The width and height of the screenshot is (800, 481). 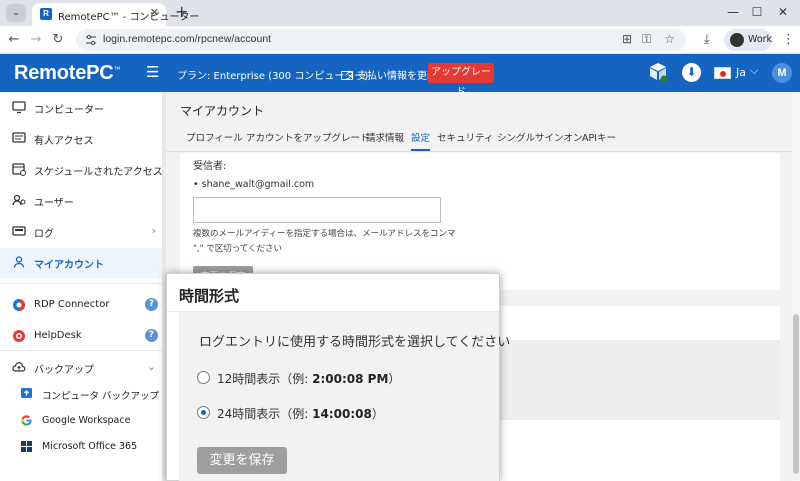 What do you see at coordinates (782, 73) in the screenshot?
I see `user-avatar: M` at bounding box center [782, 73].